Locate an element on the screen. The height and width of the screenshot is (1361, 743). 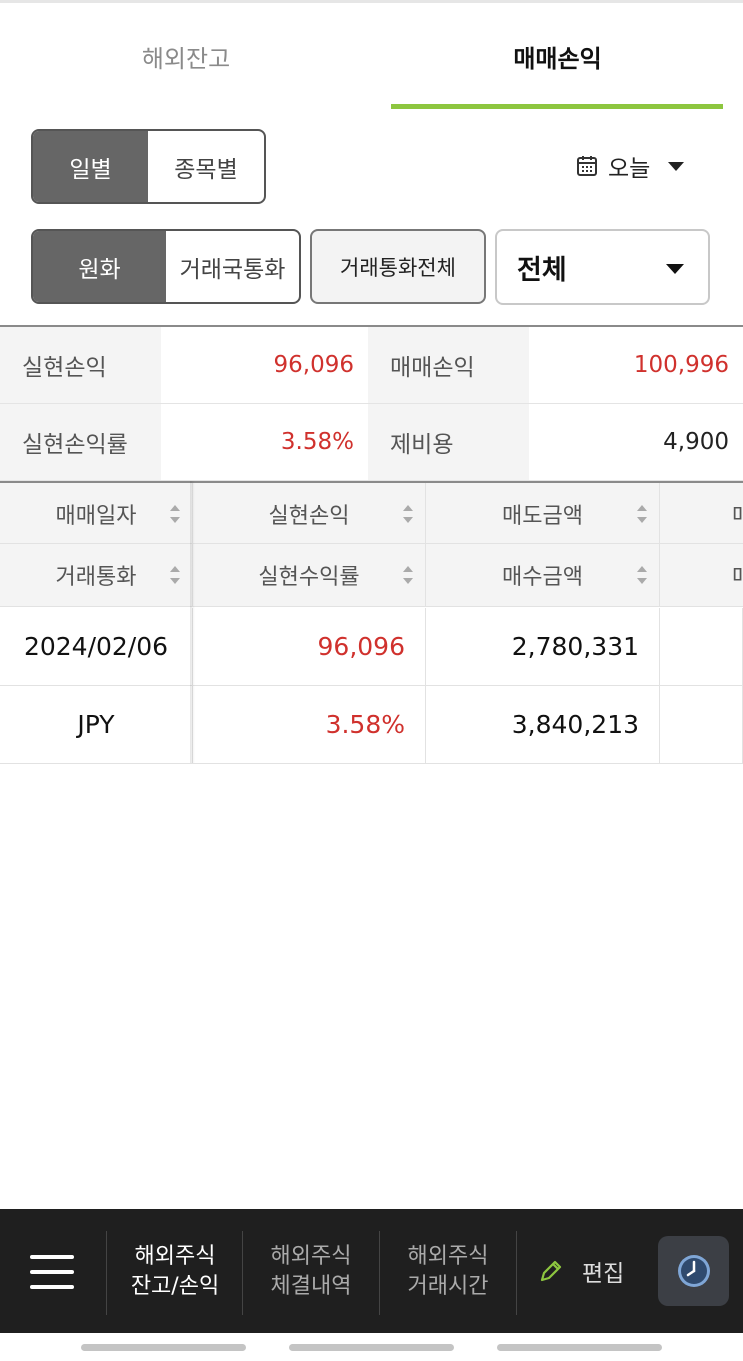
recent-history-button is located at coordinates (693, 1271).